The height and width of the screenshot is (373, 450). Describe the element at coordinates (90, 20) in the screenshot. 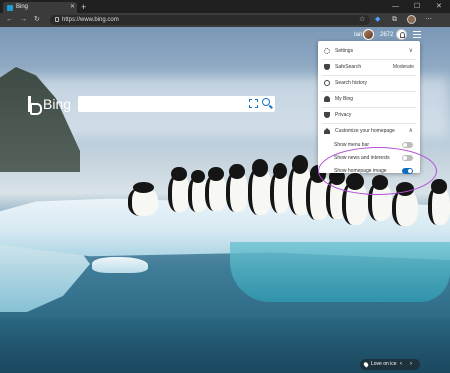

I see `address-url: https://www.bing.com` at that location.